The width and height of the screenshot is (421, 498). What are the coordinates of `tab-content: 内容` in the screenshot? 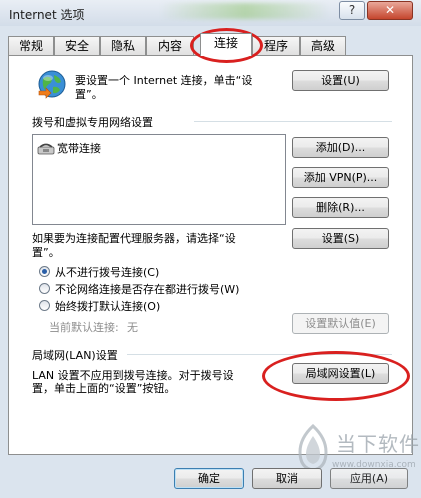 It's located at (170, 45).